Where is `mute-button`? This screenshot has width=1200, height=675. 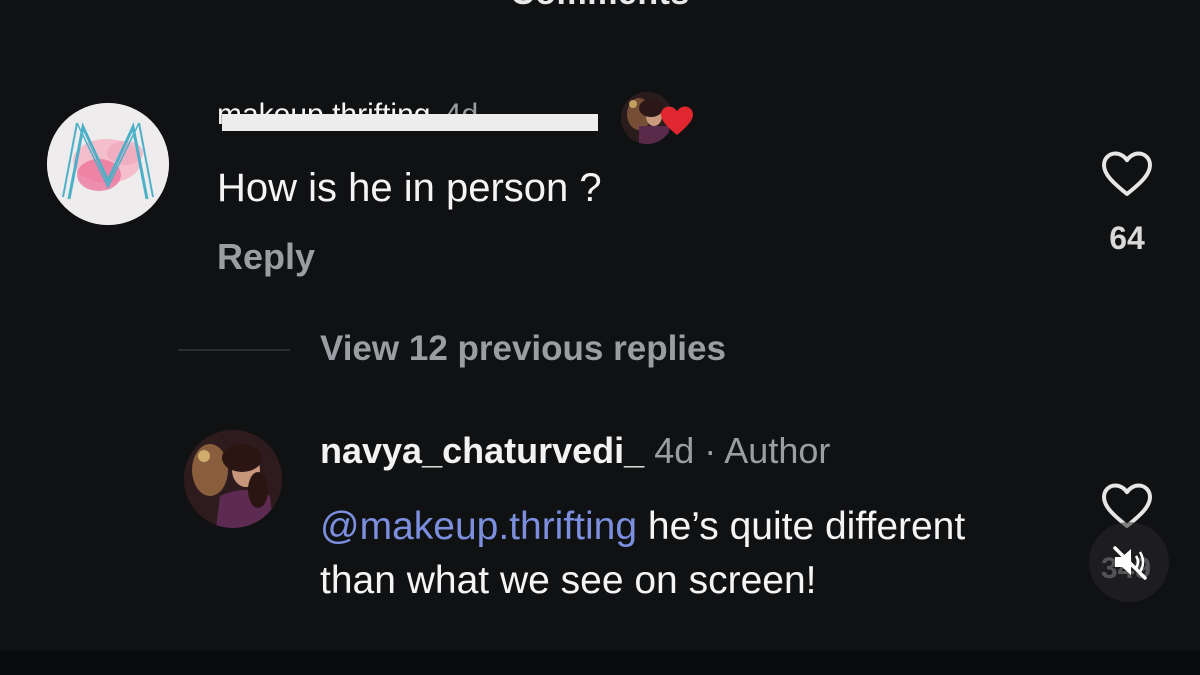 mute-button is located at coordinates (1129, 562).